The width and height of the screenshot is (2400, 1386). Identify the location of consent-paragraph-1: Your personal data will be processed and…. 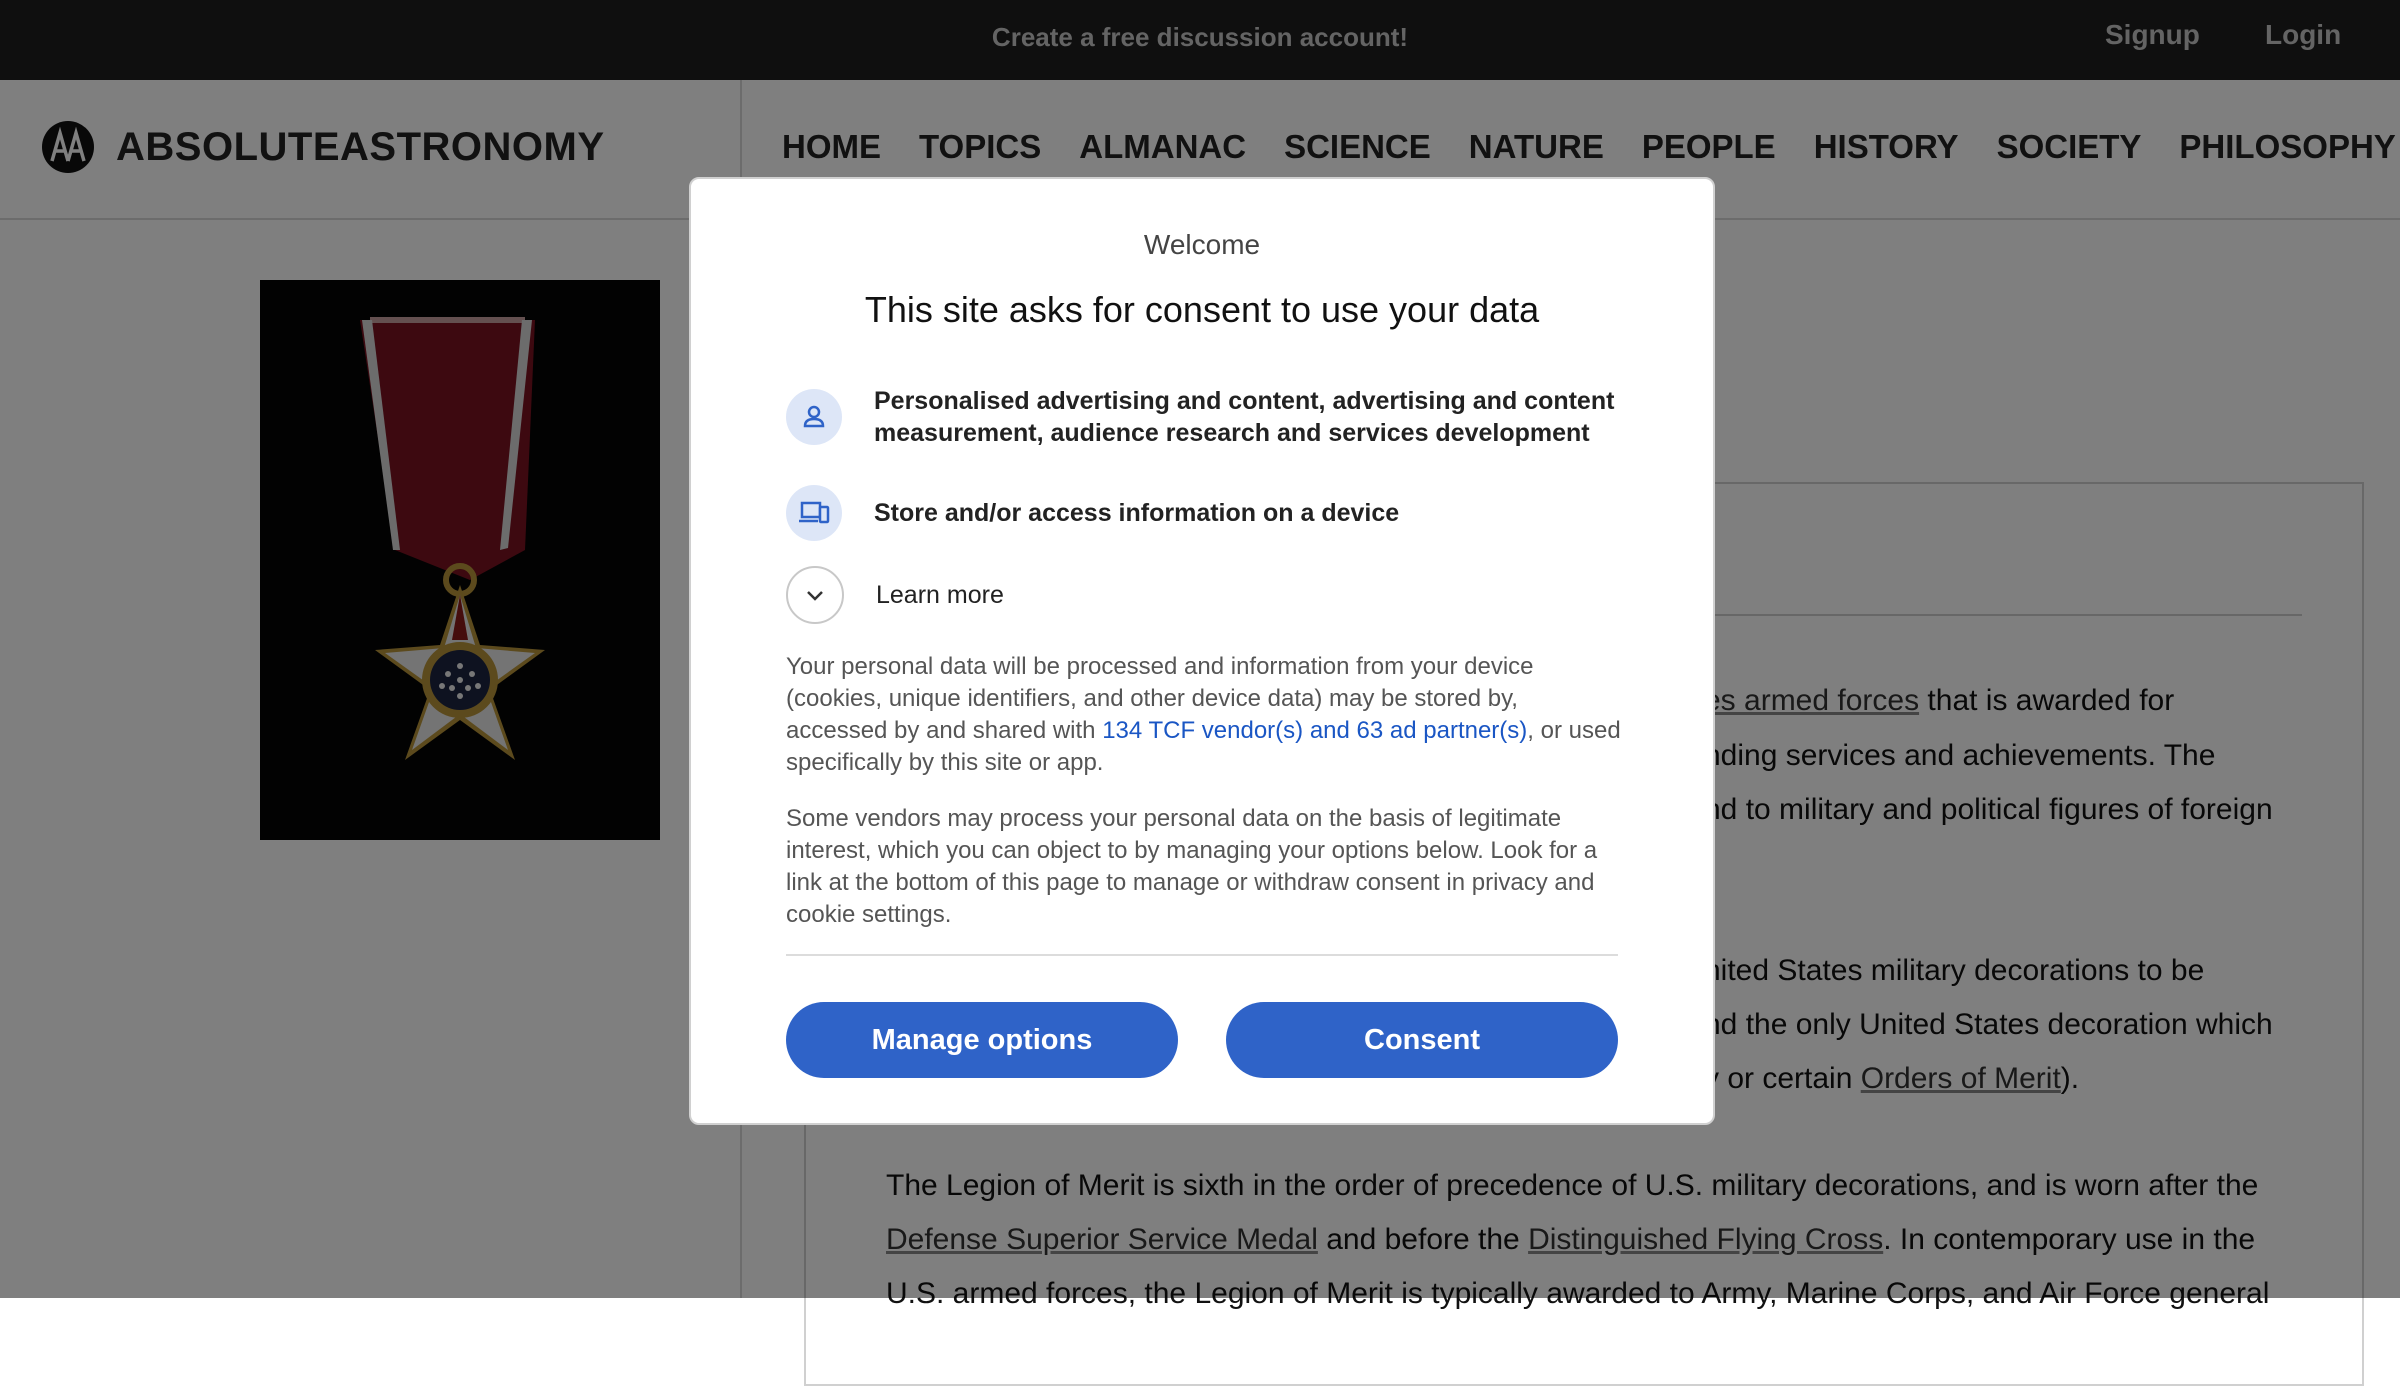
(1203, 714).